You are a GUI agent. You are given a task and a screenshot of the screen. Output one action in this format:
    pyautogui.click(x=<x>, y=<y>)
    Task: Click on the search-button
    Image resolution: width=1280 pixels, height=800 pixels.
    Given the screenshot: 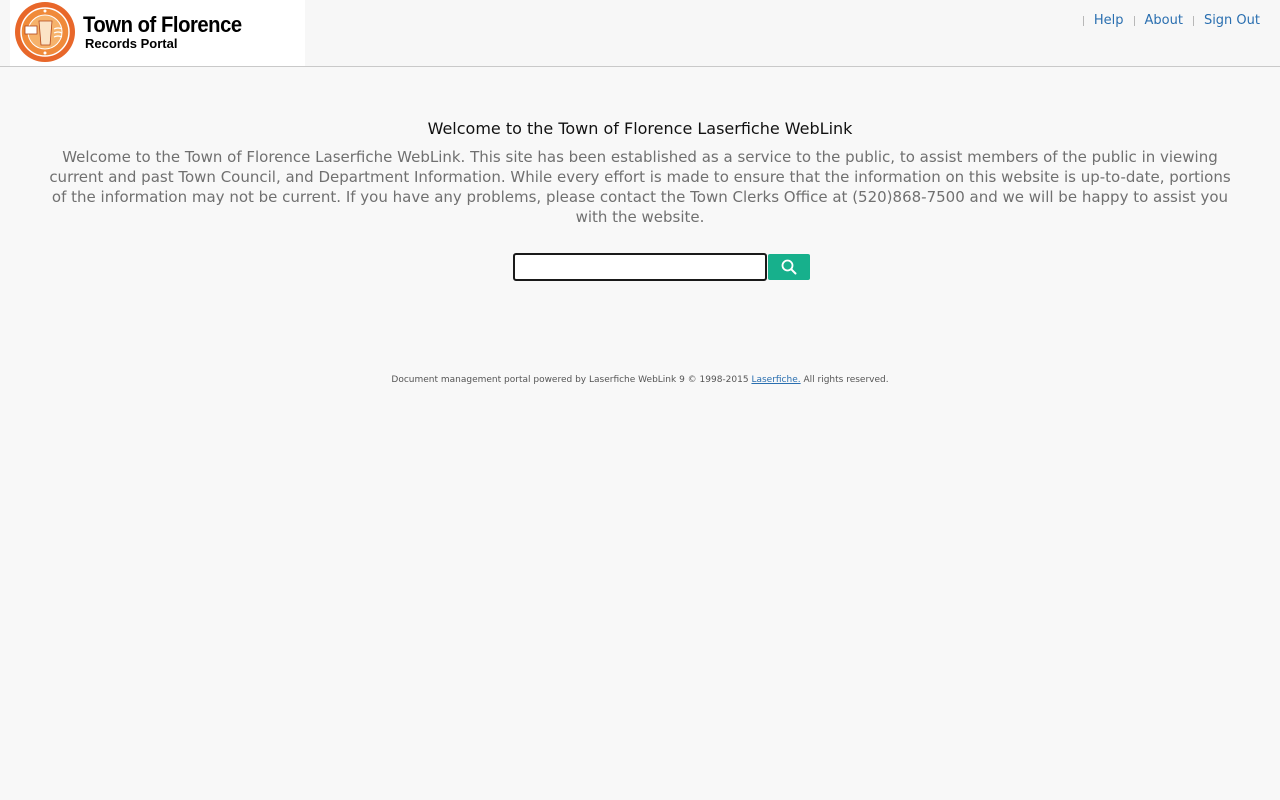 What is the action you would take?
    pyautogui.click(x=788, y=267)
    